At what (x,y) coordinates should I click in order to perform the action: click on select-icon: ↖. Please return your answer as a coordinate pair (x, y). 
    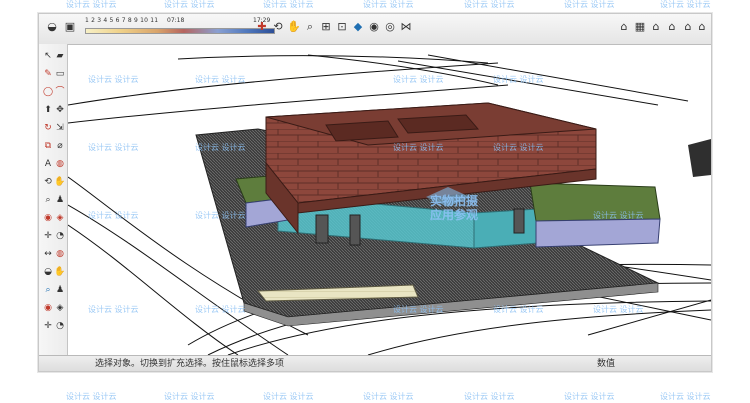
    Looking at the image, I should click on (48, 56).